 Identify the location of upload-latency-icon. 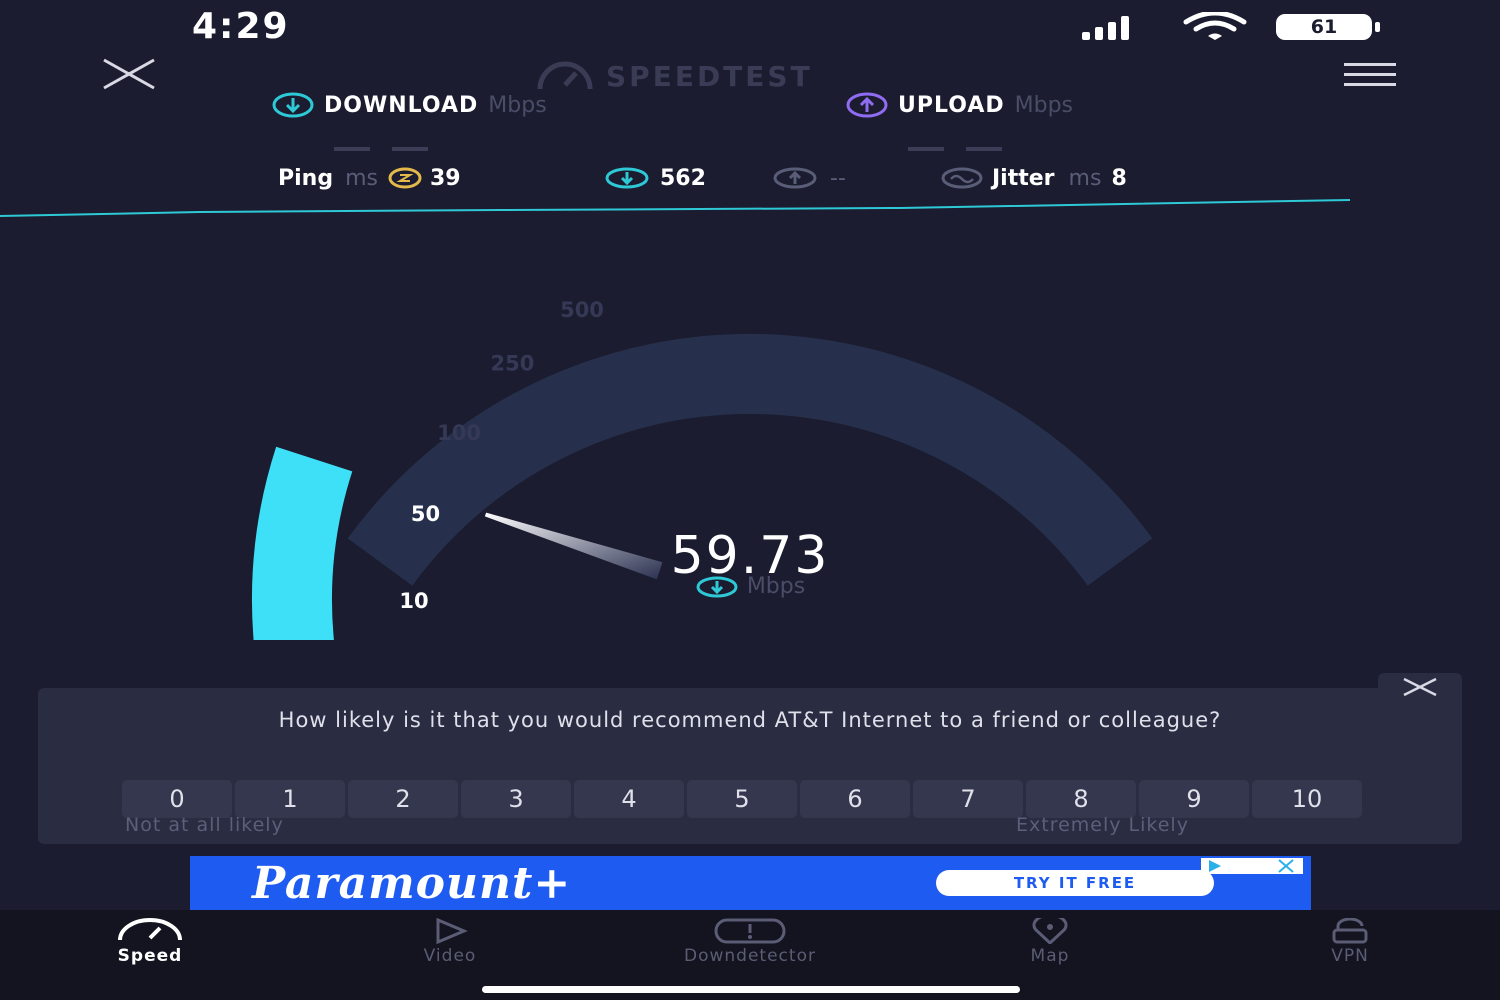
(795, 178).